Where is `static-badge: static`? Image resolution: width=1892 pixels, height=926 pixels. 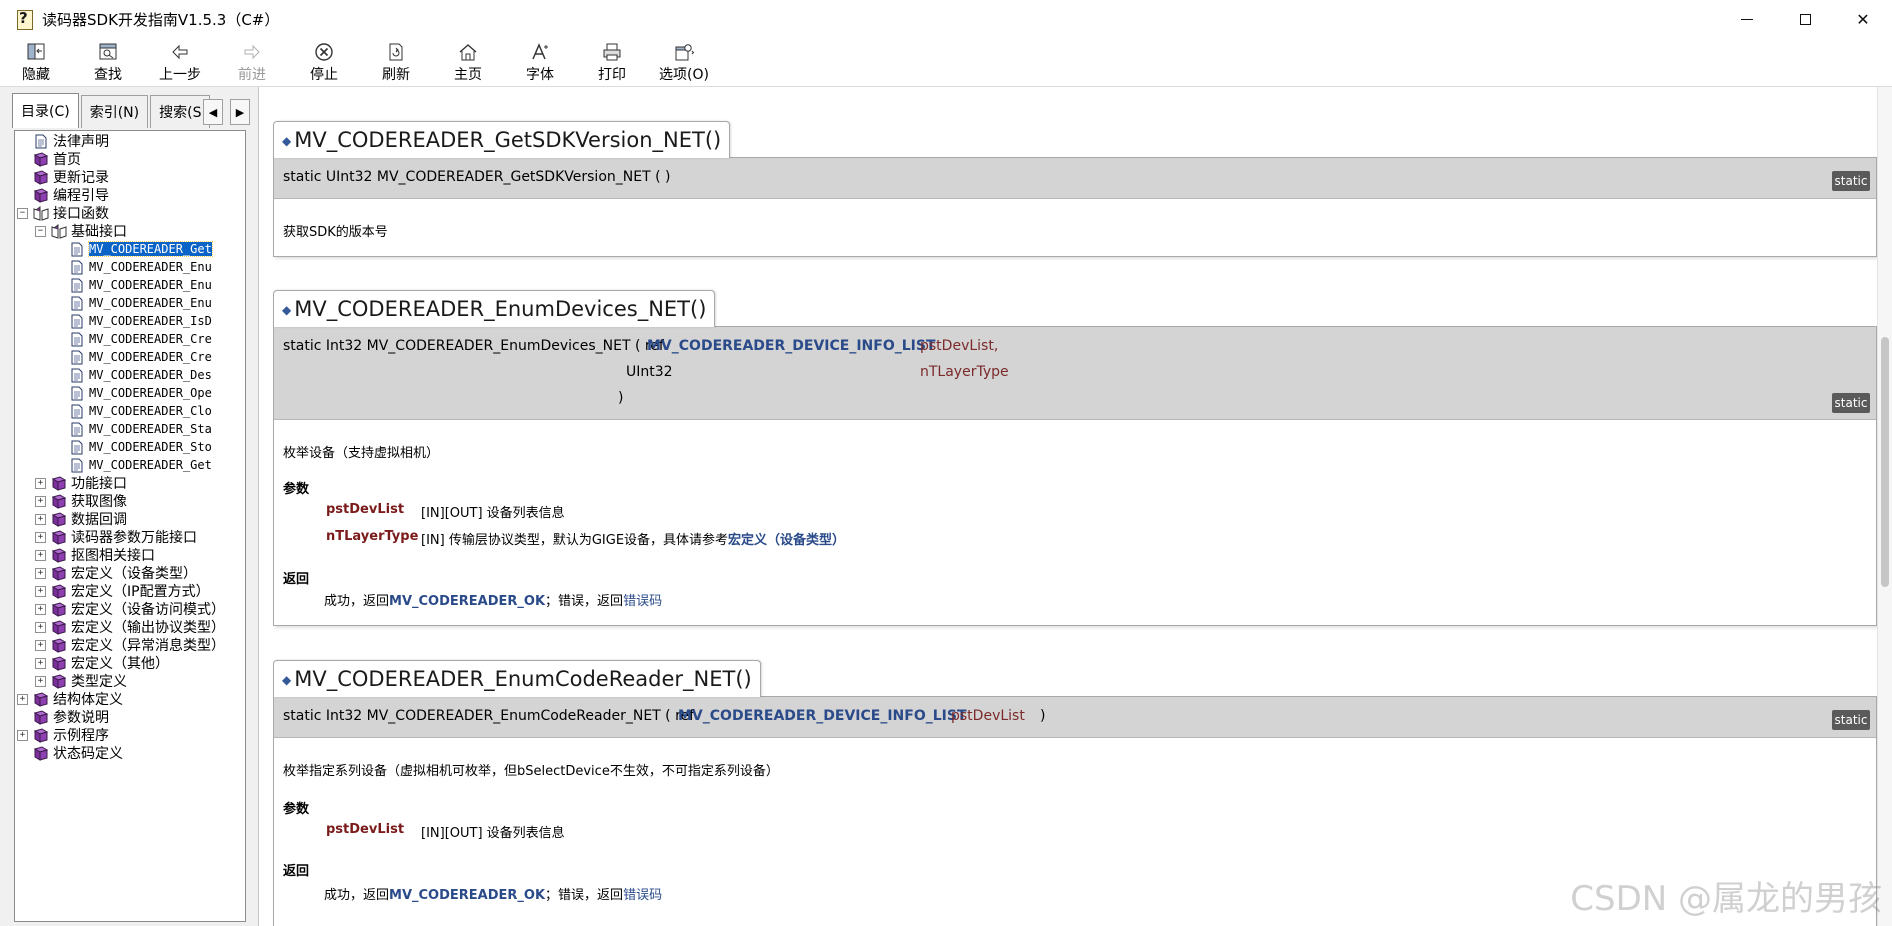
static-badge: static is located at coordinates (1851, 720).